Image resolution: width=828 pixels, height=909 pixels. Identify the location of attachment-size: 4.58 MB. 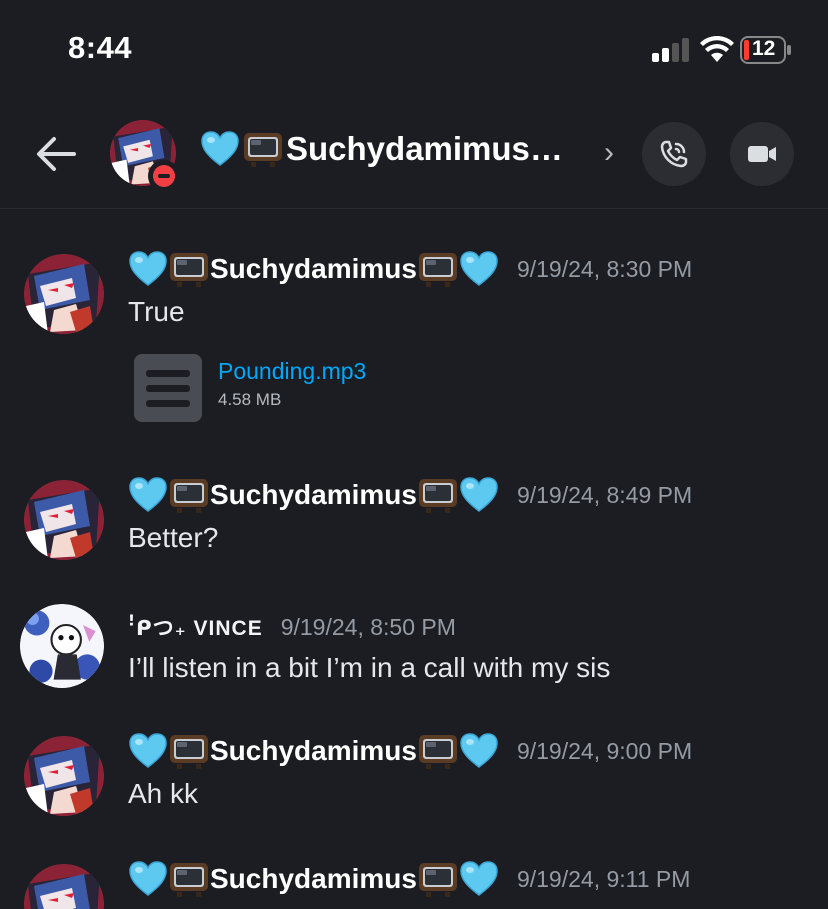
(250, 399).